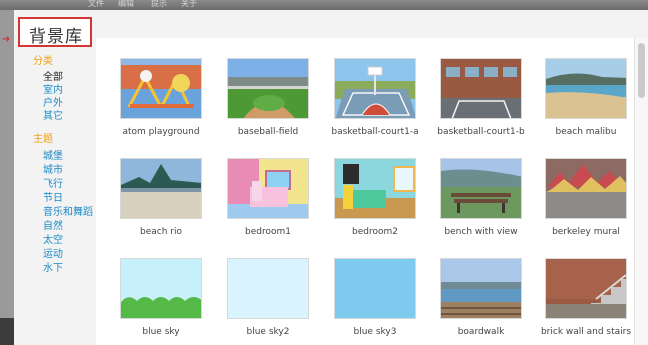 This screenshot has width=648, height=345. Describe the element at coordinates (53, 269) in the screenshot. I see `theme-underwater: 水下` at that location.